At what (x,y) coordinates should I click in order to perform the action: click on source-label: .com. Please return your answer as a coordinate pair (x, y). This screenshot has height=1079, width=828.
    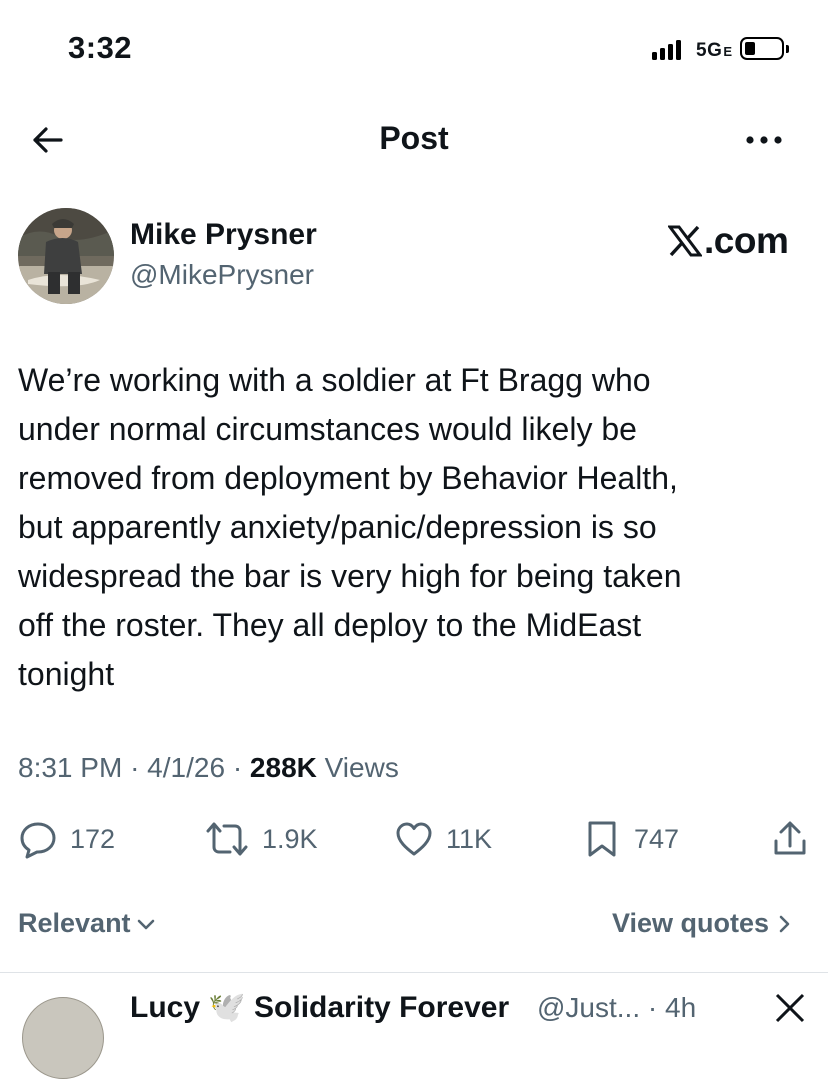
    Looking at the image, I should click on (746, 240).